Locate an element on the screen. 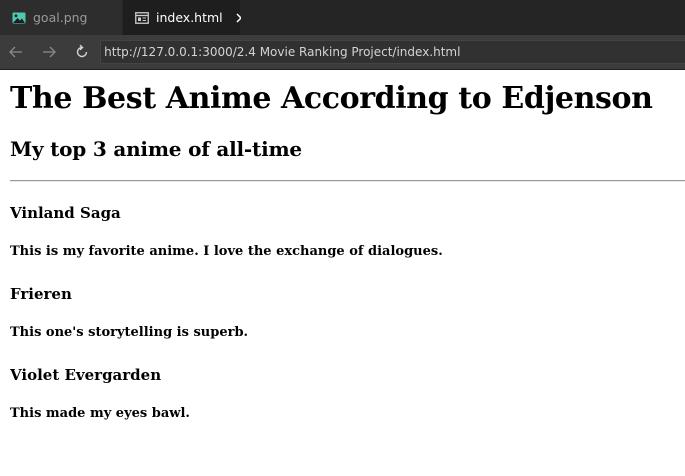 Image resolution: width=685 pixels, height=476 pixels. tab-bar-empty-area is located at coordinates (463, 17).